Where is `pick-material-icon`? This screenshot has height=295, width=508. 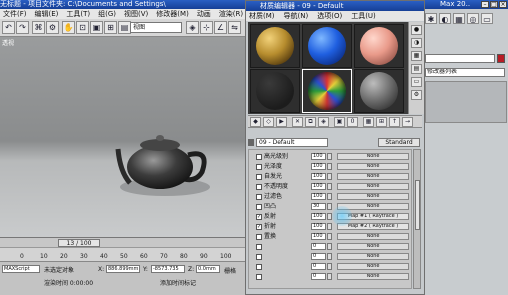 pick-material-icon is located at coordinates (251, 142).